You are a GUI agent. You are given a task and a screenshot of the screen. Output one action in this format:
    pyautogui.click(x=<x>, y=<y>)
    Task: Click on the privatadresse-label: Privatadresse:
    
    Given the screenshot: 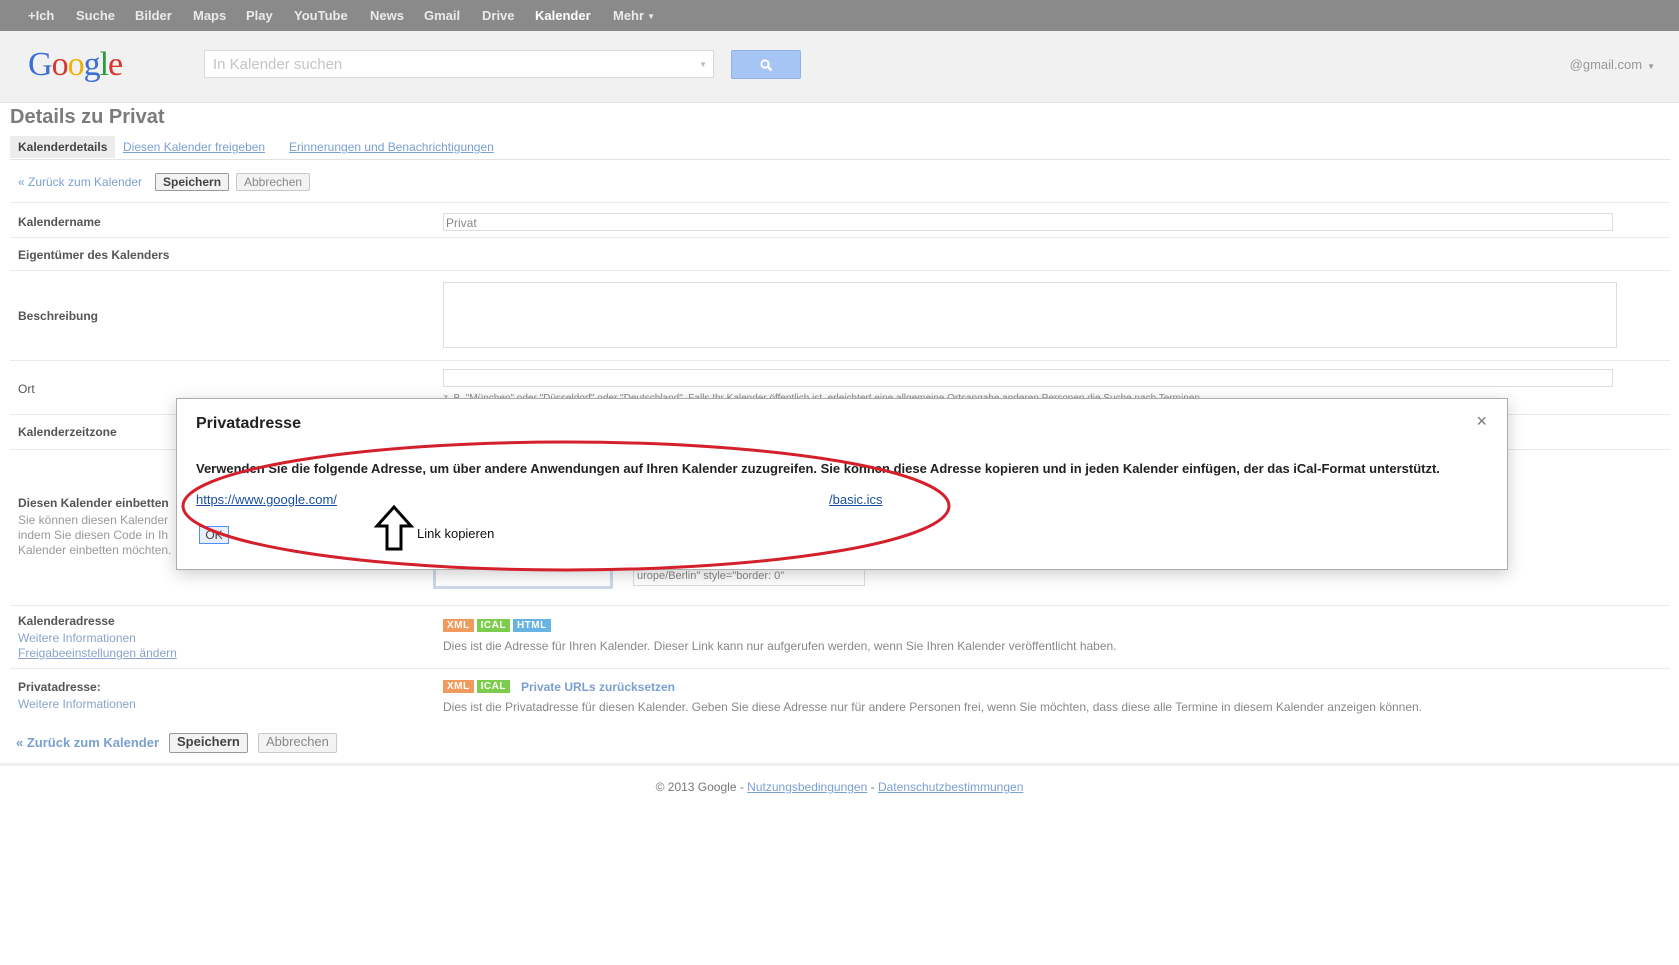 What is the action you would take?
    pyautogui.click(x=59, y=687)
    